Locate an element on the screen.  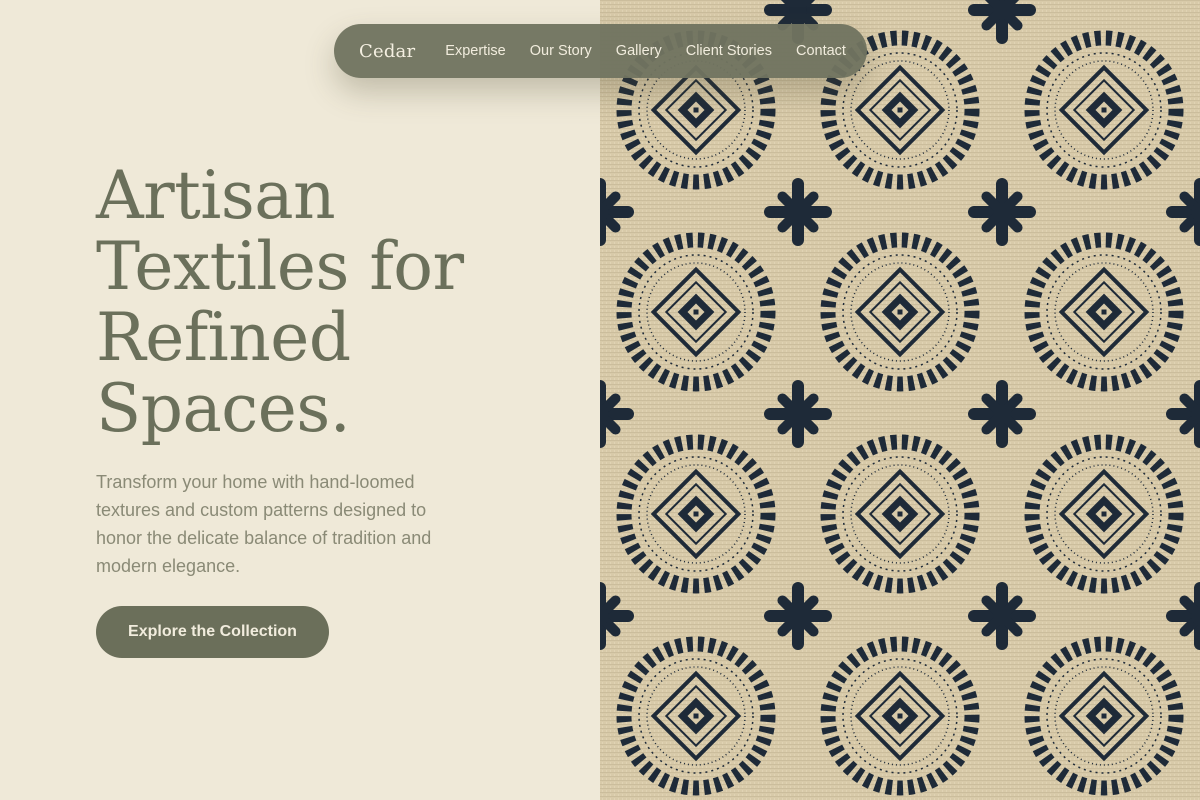
nav-link-expertise: Expertise is located at coordinates (475, 51).